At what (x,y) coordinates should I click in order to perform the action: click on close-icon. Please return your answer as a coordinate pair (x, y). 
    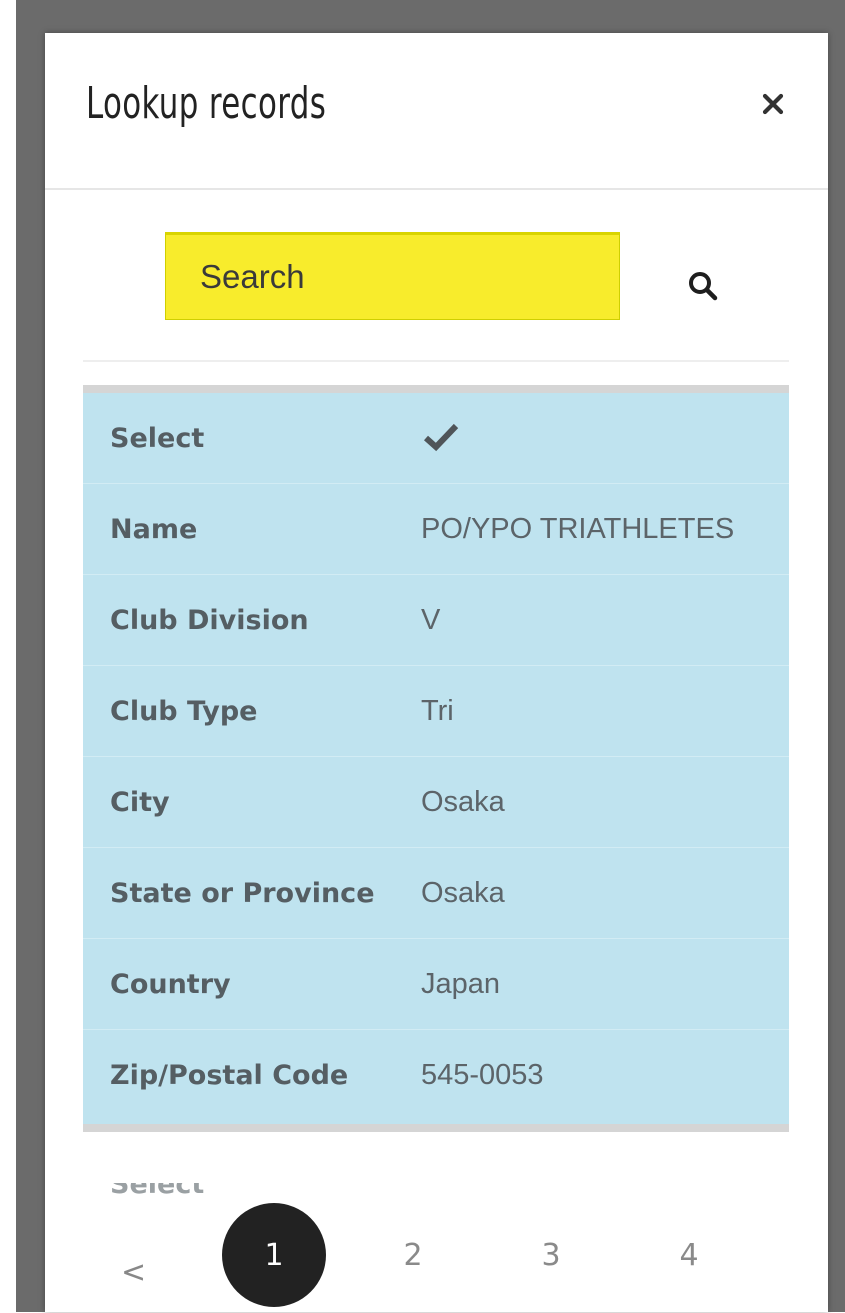
    Looking at the image, I should click on (773, 104).